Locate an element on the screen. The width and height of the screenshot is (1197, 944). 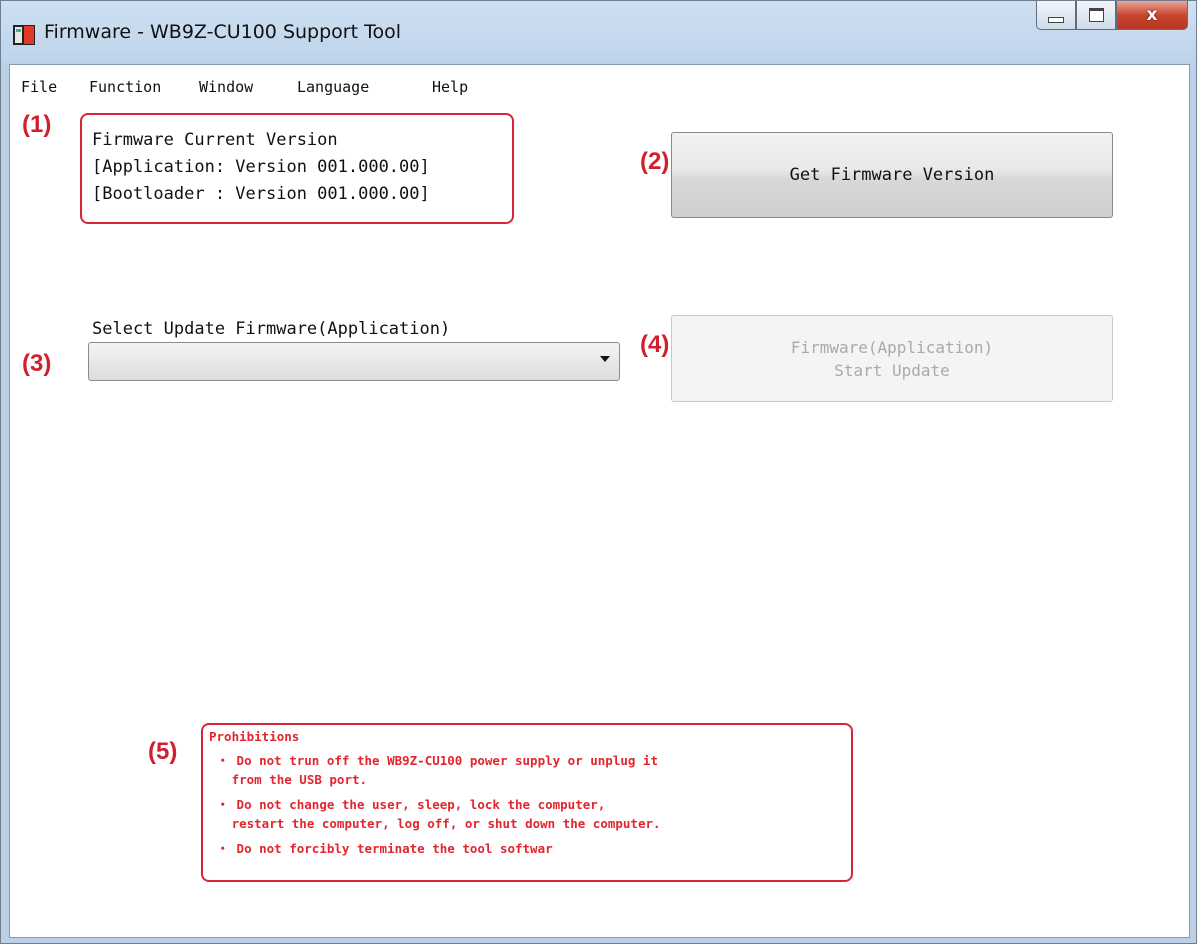
prohibitions-title: Prohibitions is located at coordinates (254, 736).